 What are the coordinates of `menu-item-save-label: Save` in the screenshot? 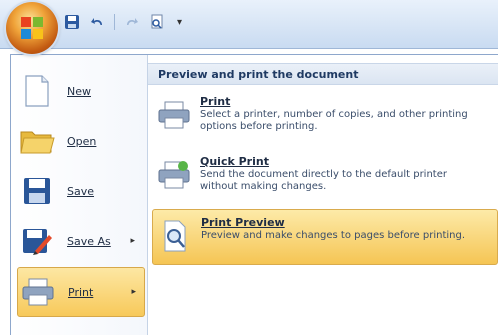 It's located at (81, 191).